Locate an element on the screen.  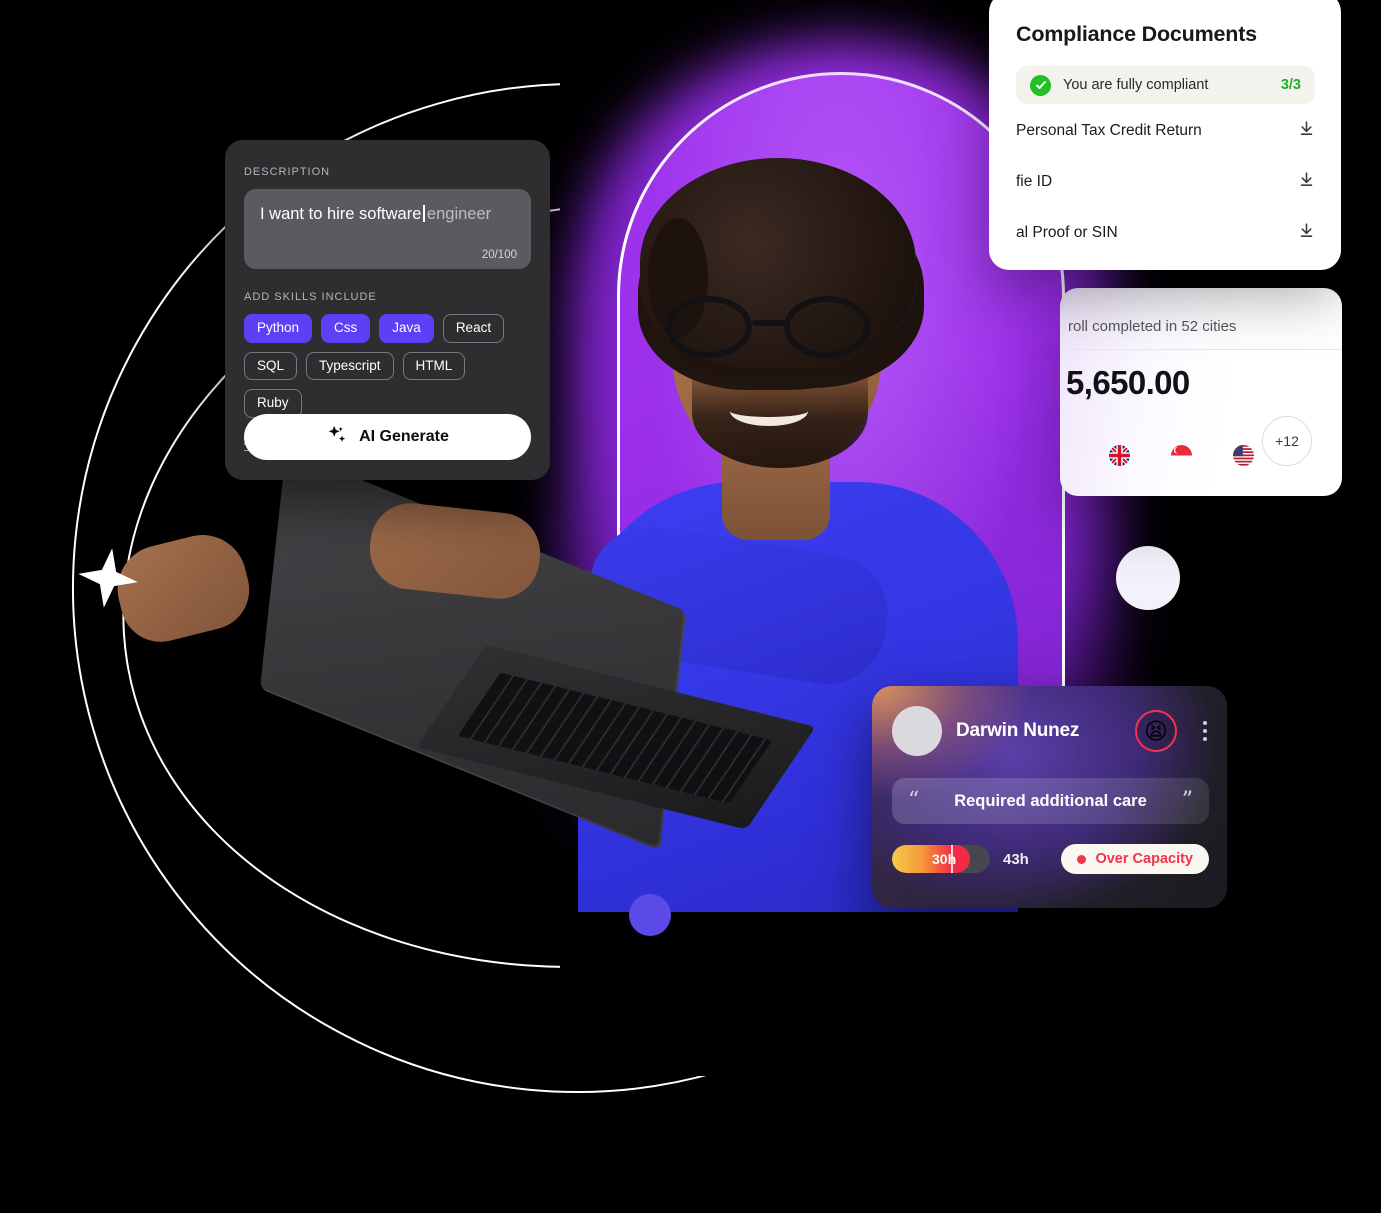
description-typed-text: I want to hire software is located at coordinates (341, 214).